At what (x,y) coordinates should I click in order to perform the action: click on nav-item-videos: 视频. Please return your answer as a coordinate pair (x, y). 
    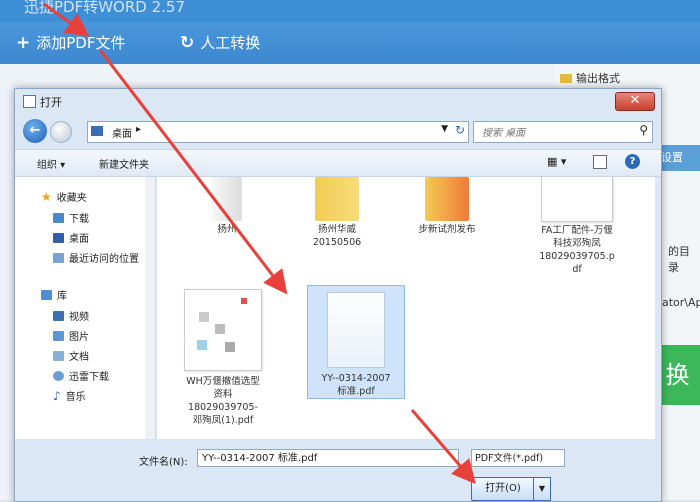
    Looking at the image, I should click on (71, 315).